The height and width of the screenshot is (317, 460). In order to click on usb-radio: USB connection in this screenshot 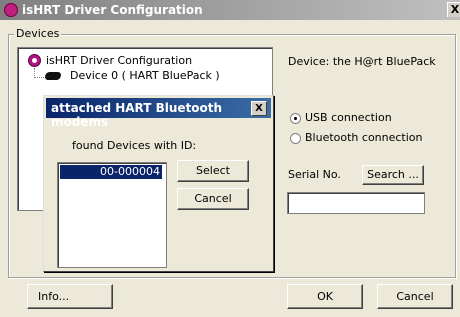, I will do `click(341, 117)`.